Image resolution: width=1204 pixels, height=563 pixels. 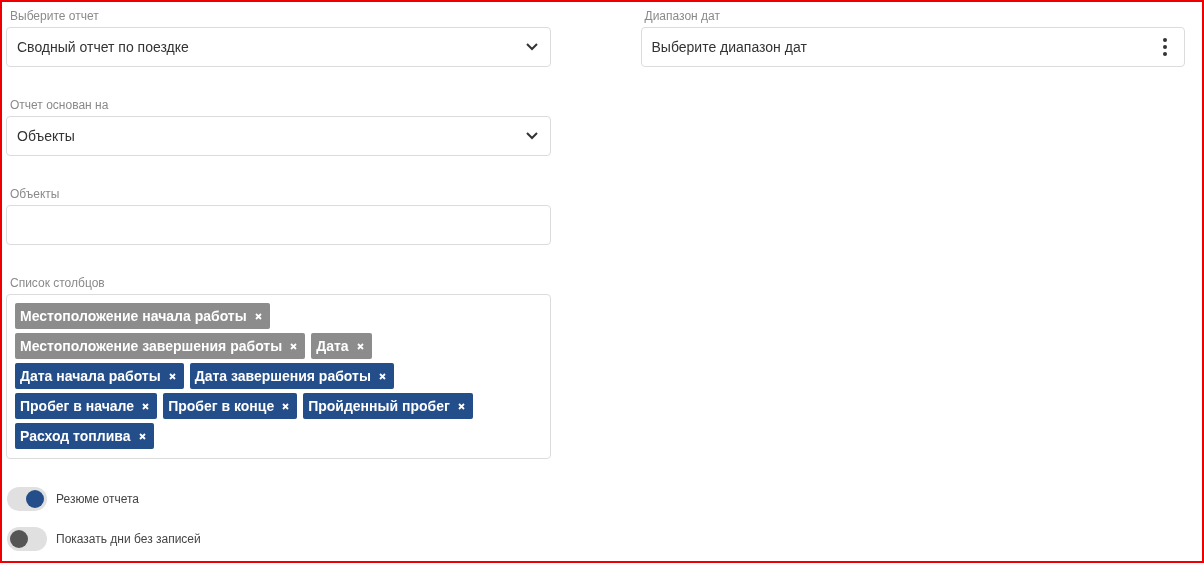 I want to click on column-tag: Дата начала работы, so click(x=99, y=376).